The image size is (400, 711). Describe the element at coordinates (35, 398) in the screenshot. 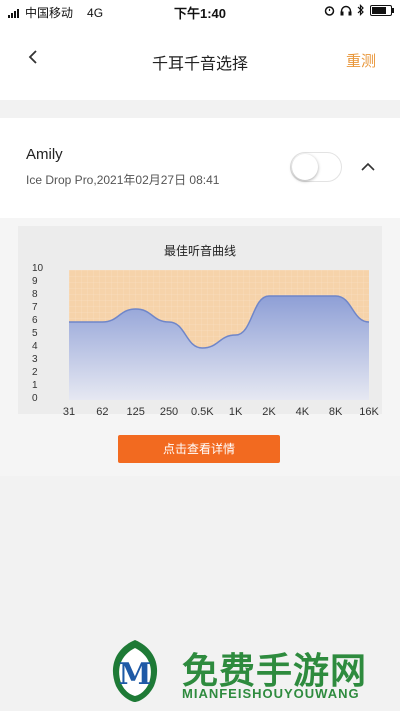

I see `y-tick-label: 0` at that location.